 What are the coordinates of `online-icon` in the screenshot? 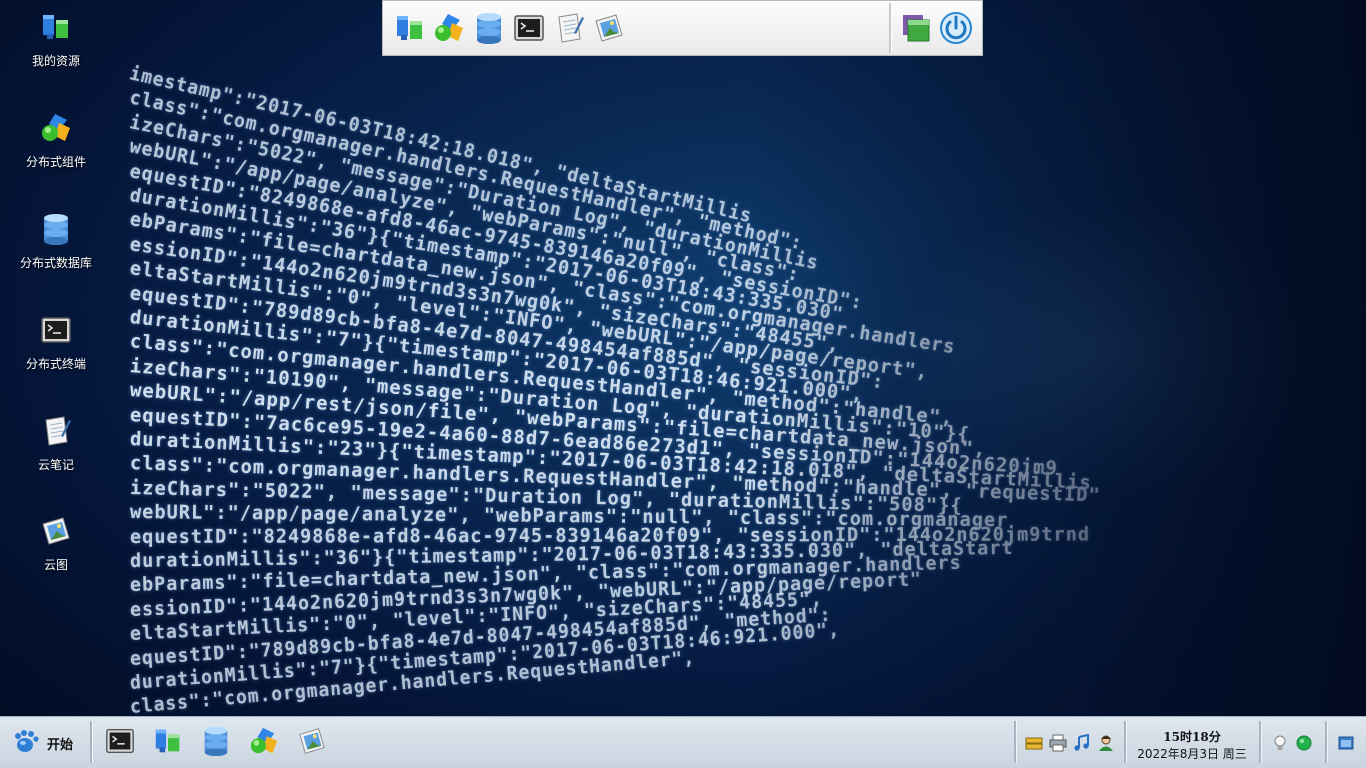 It's located at (1304, 743).